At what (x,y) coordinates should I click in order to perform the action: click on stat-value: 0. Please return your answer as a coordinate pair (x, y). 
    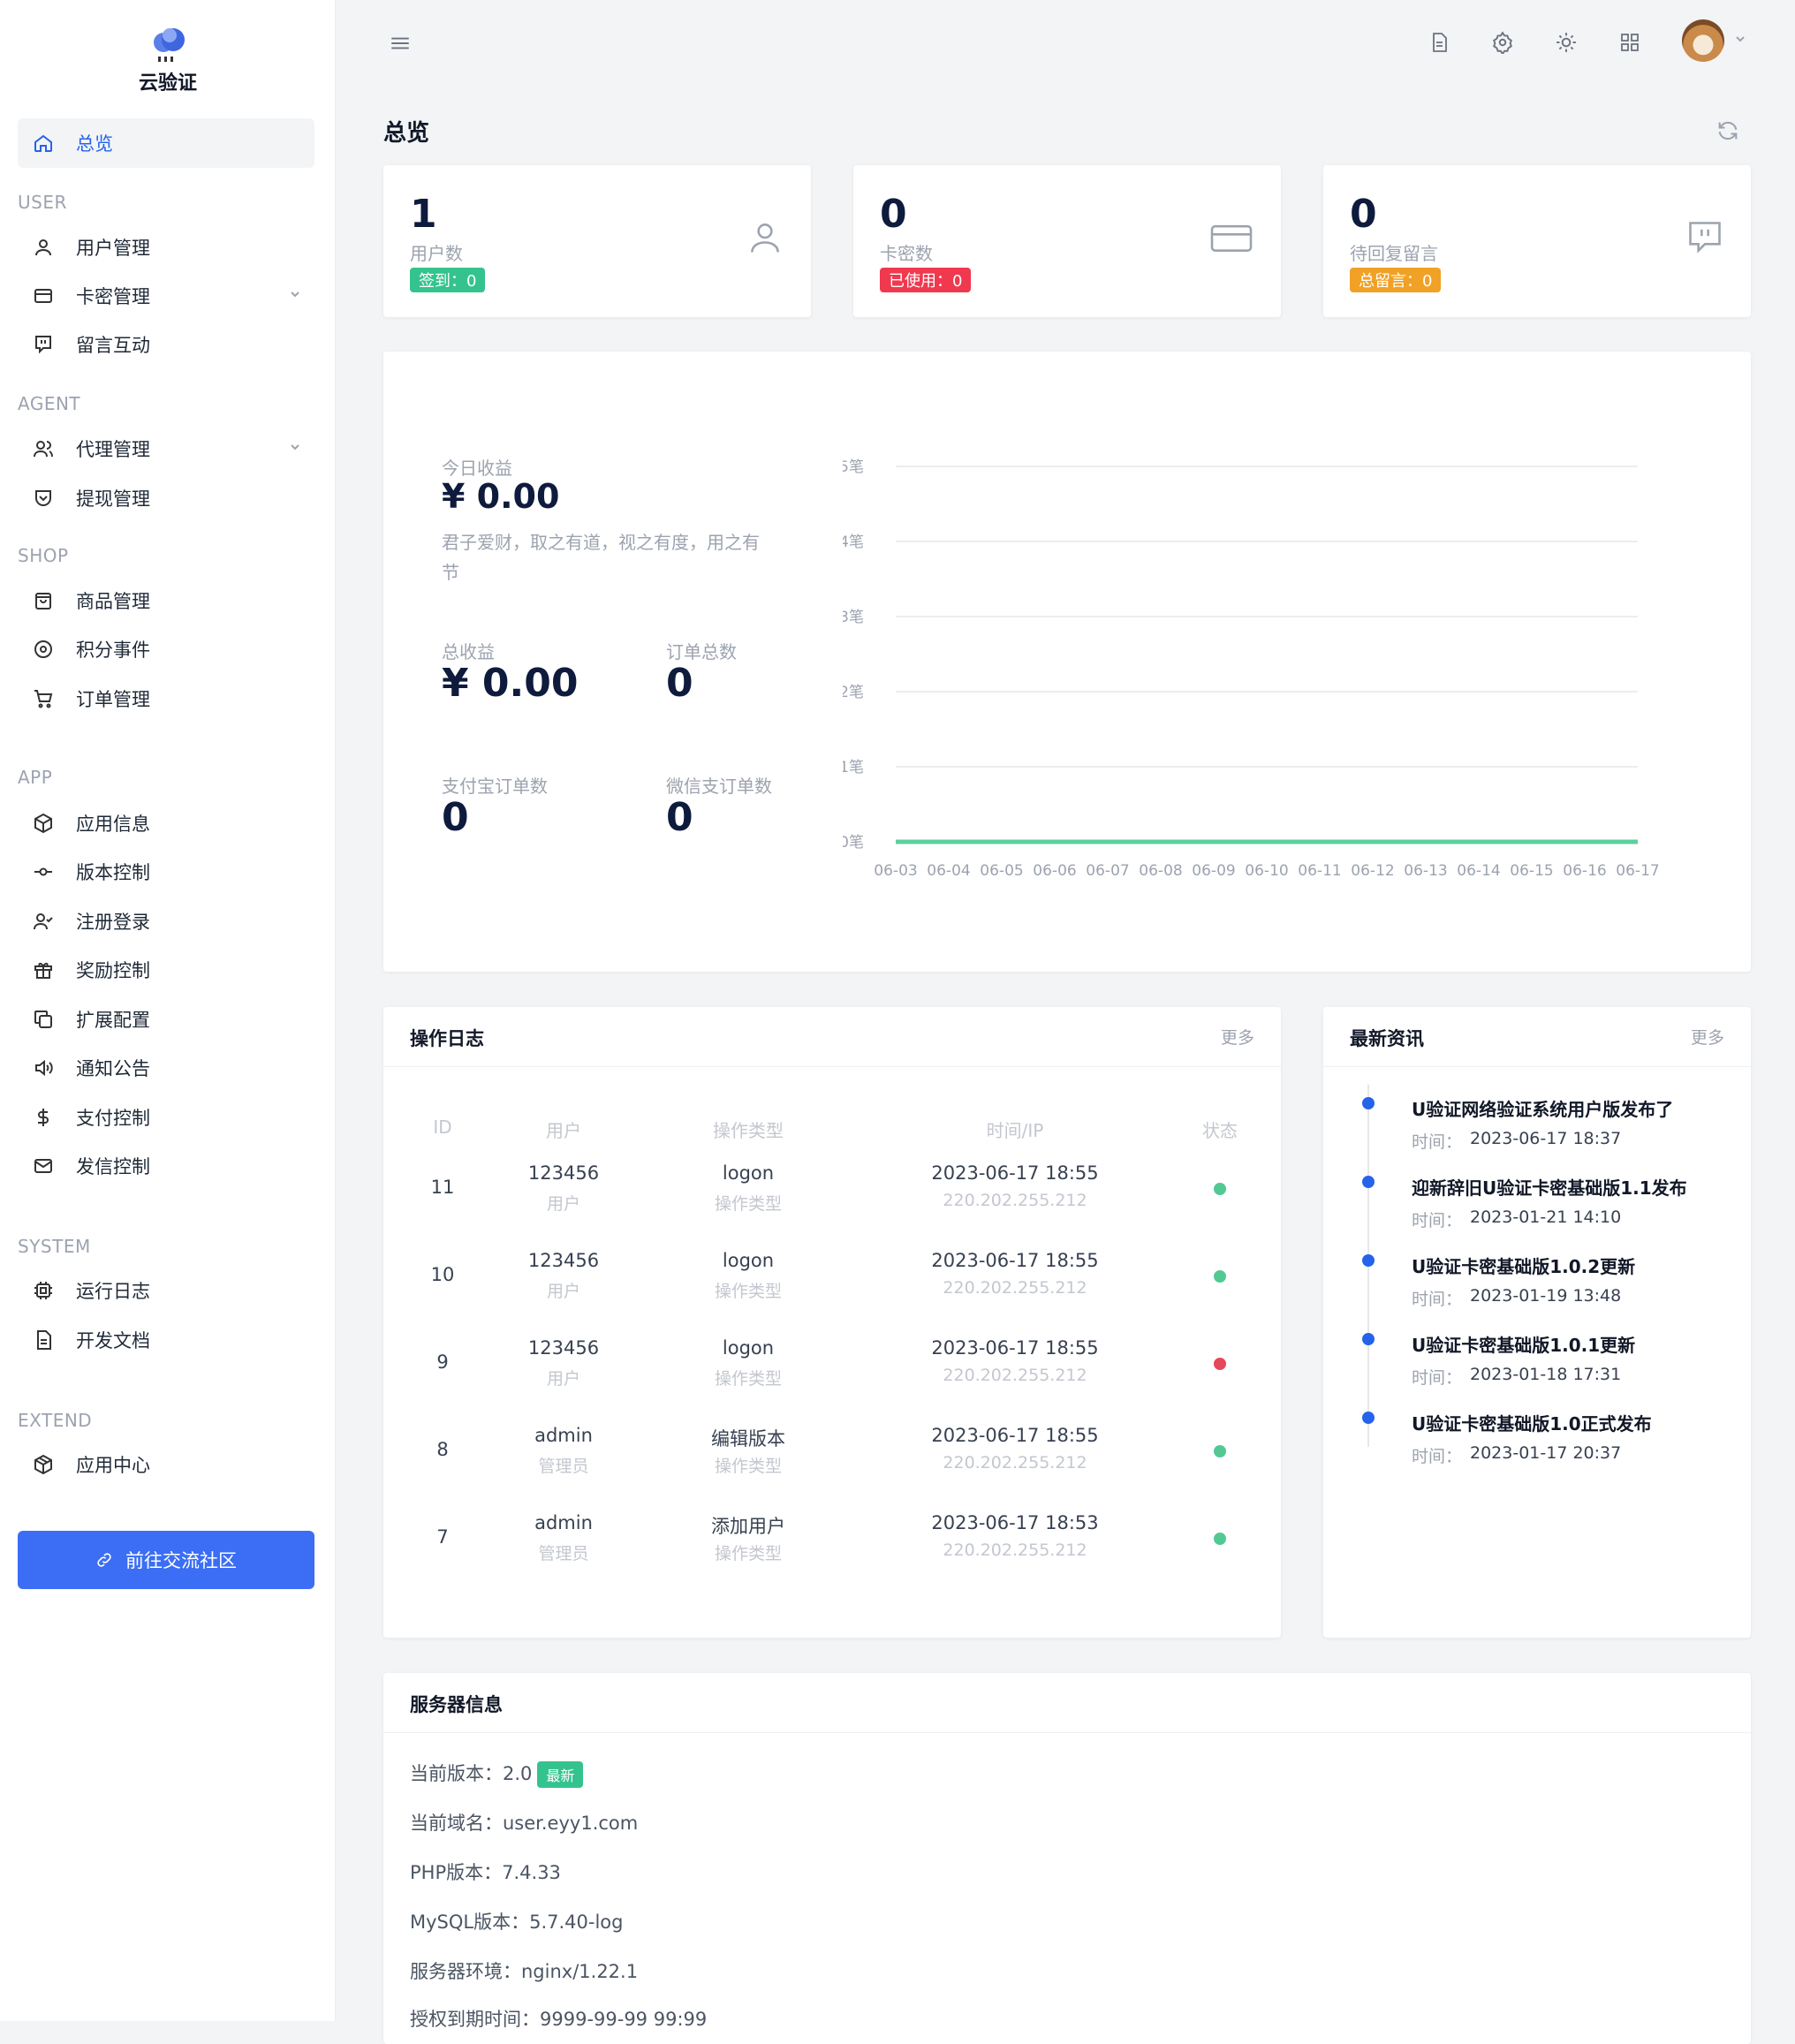
    Looking at the image, I should click on (893, 214).